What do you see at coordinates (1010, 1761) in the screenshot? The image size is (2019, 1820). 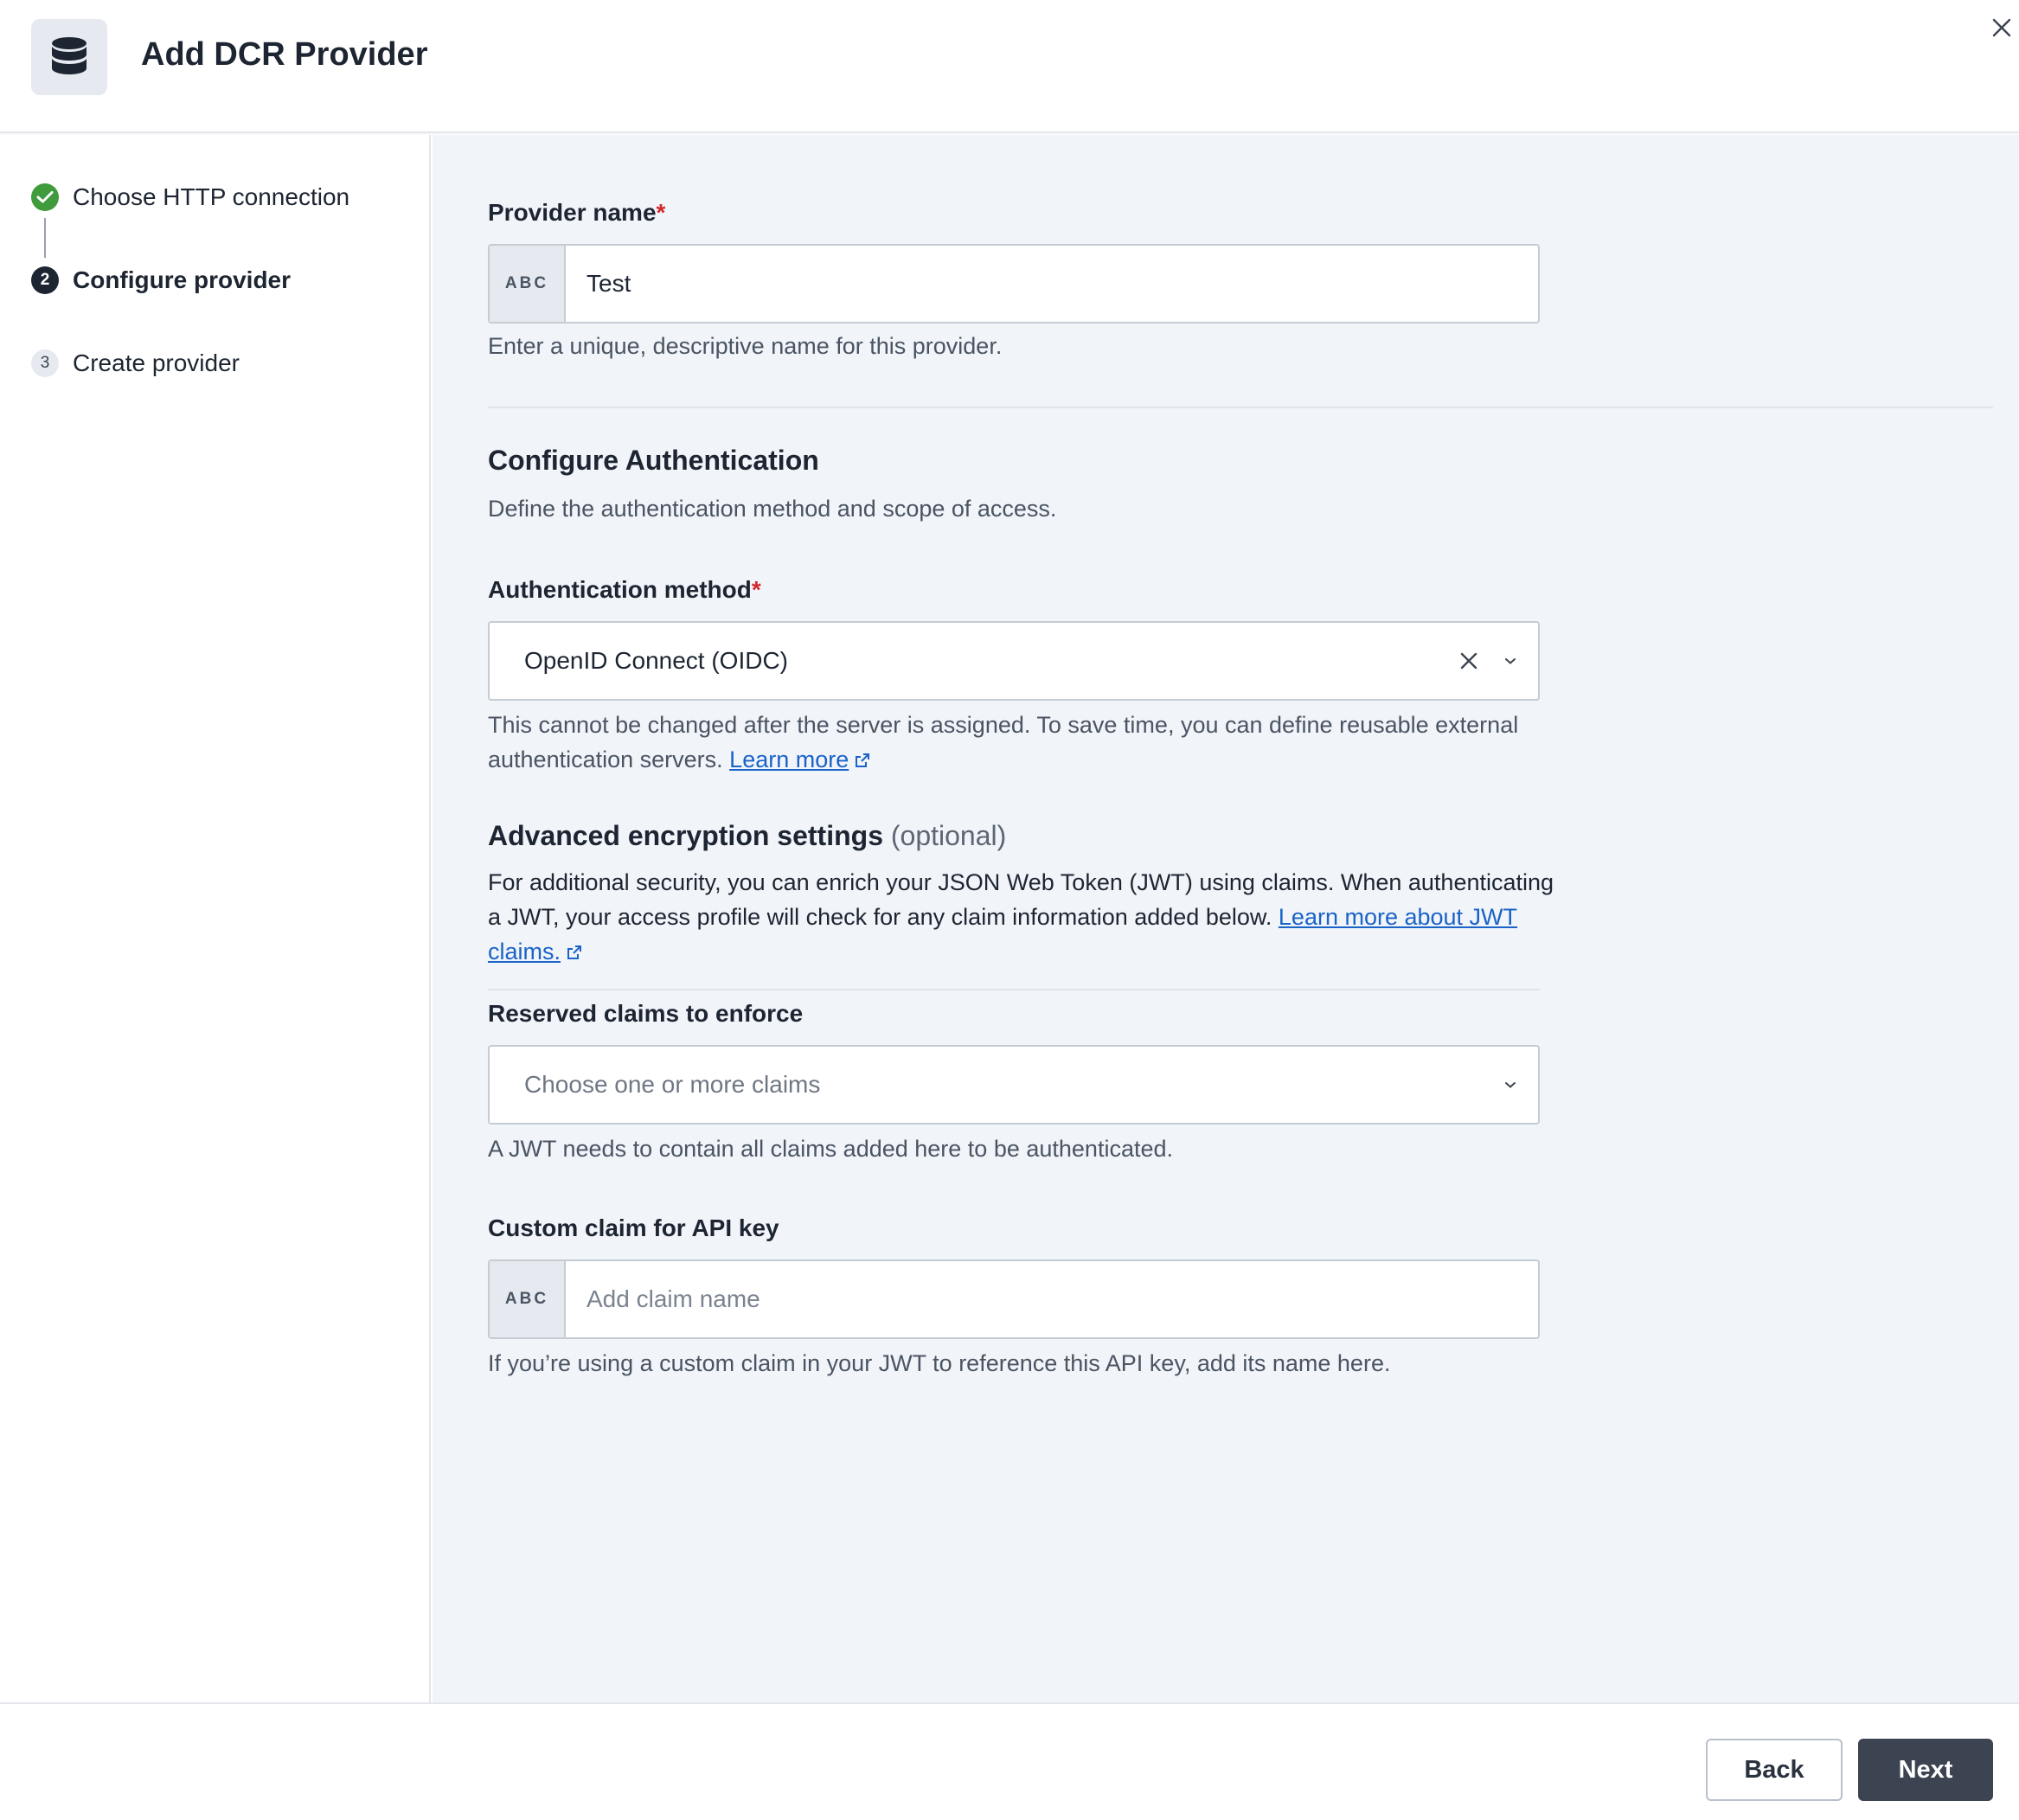 I see `modal-footer: Back Next` at bounding box center [1010, 1761].